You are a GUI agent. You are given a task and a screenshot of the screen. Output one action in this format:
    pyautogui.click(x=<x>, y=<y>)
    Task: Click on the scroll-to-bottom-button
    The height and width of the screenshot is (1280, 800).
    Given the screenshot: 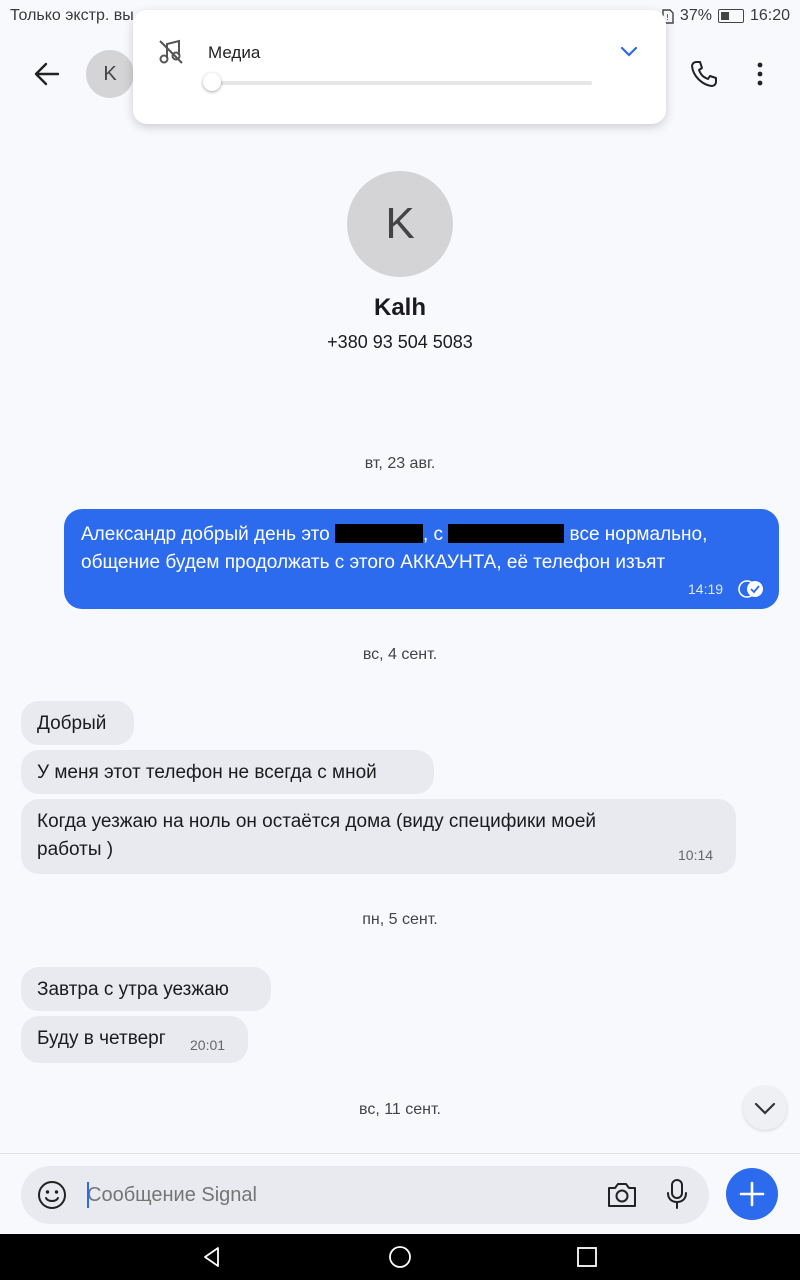 What is the action you would take?
    pyautogui.click(x=765, y=1108)
    